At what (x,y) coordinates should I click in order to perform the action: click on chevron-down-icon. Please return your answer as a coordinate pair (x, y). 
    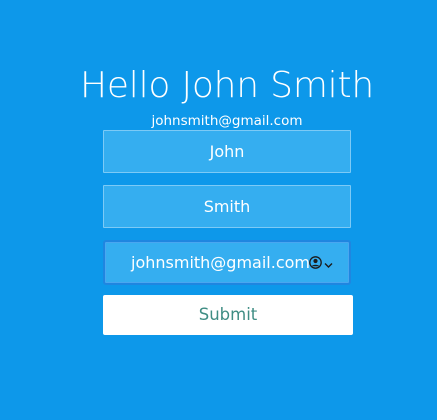
    Looking at the image, I should click on (328, 263).